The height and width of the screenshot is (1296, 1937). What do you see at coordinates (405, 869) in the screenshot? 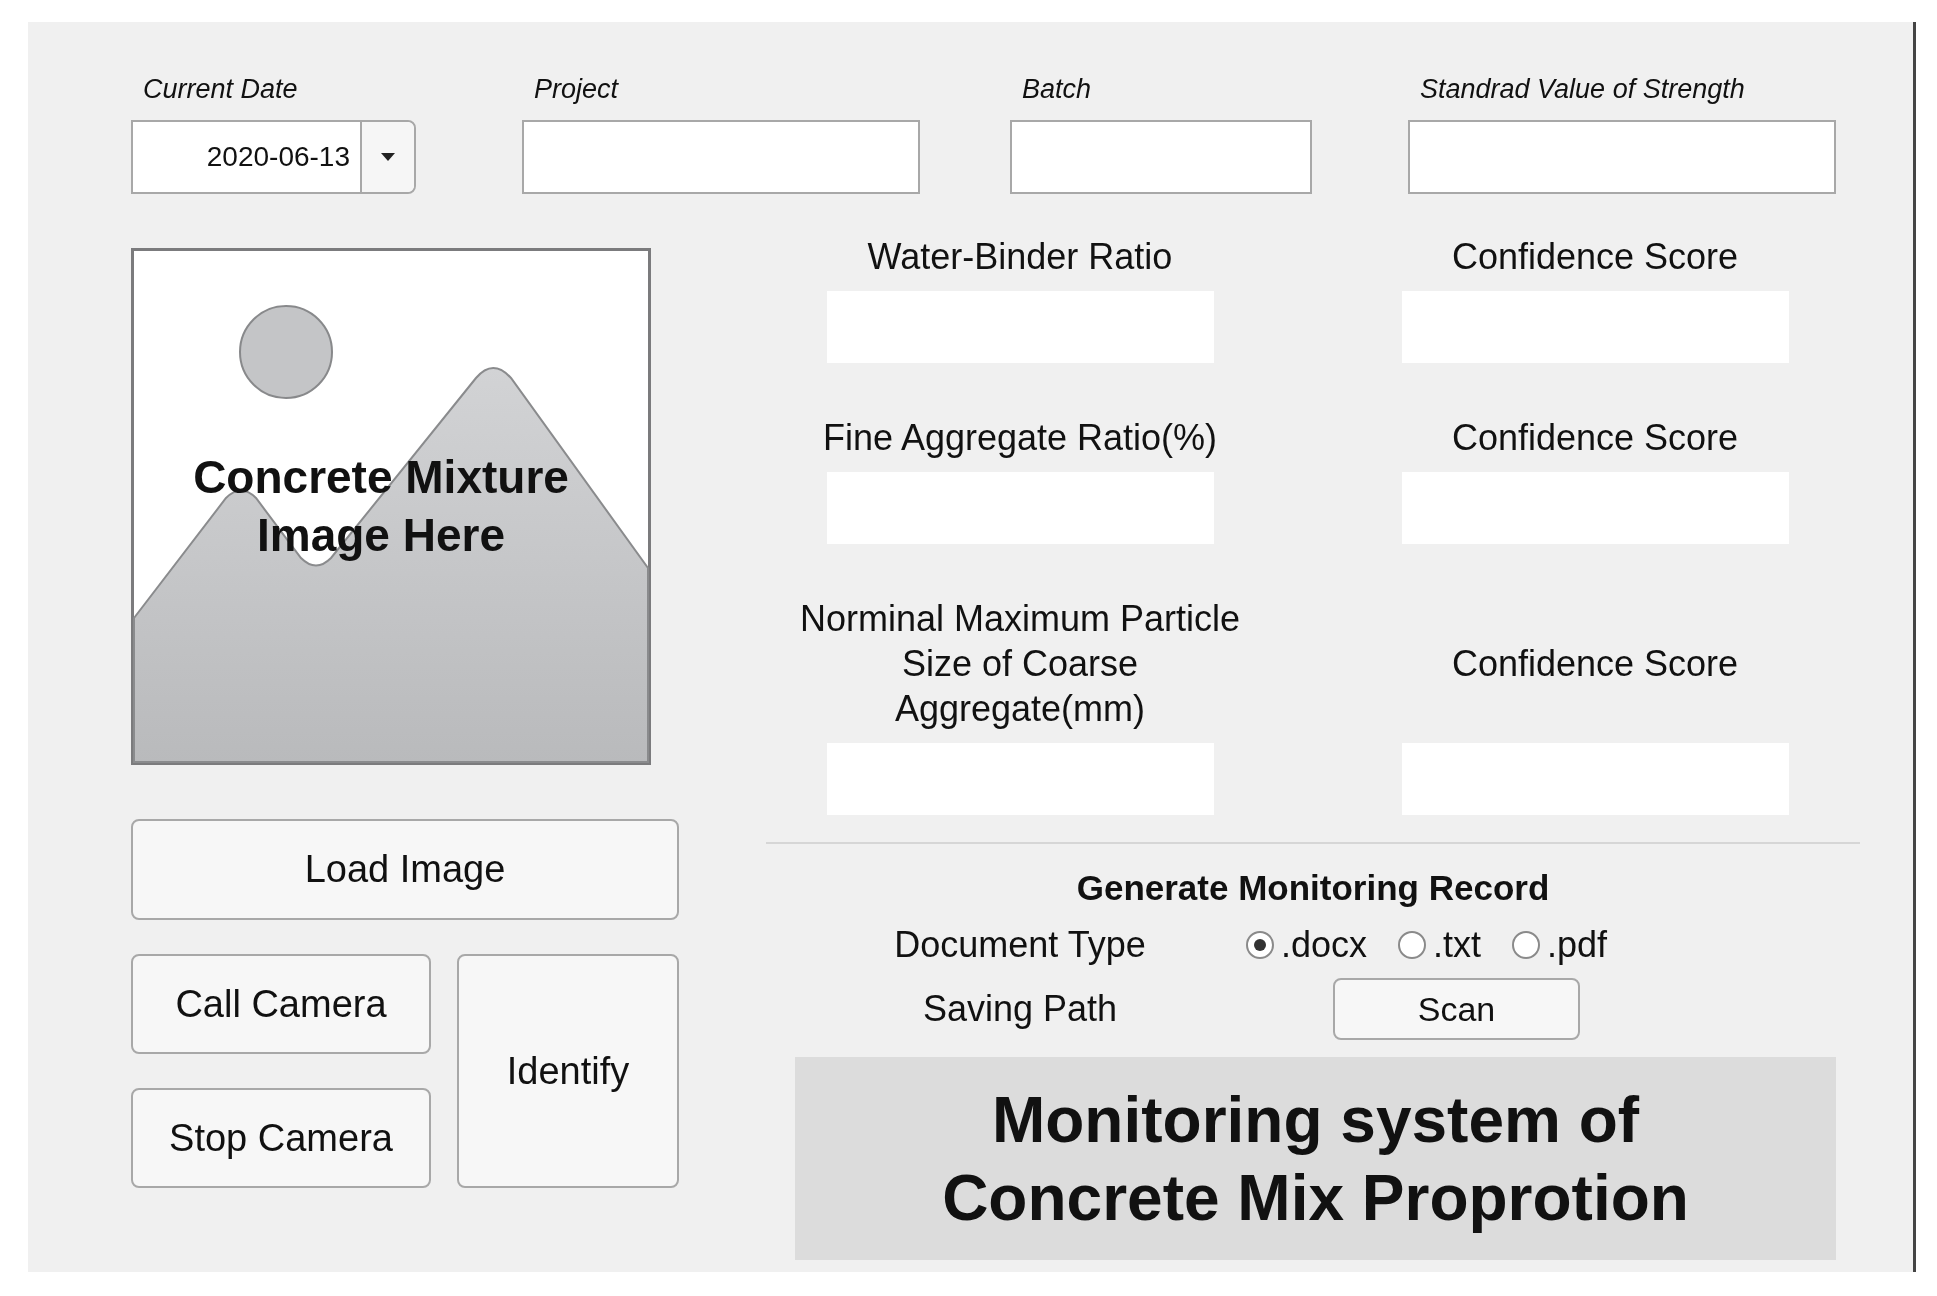
I see `button: Load Image` at bounding box center [405, 869].